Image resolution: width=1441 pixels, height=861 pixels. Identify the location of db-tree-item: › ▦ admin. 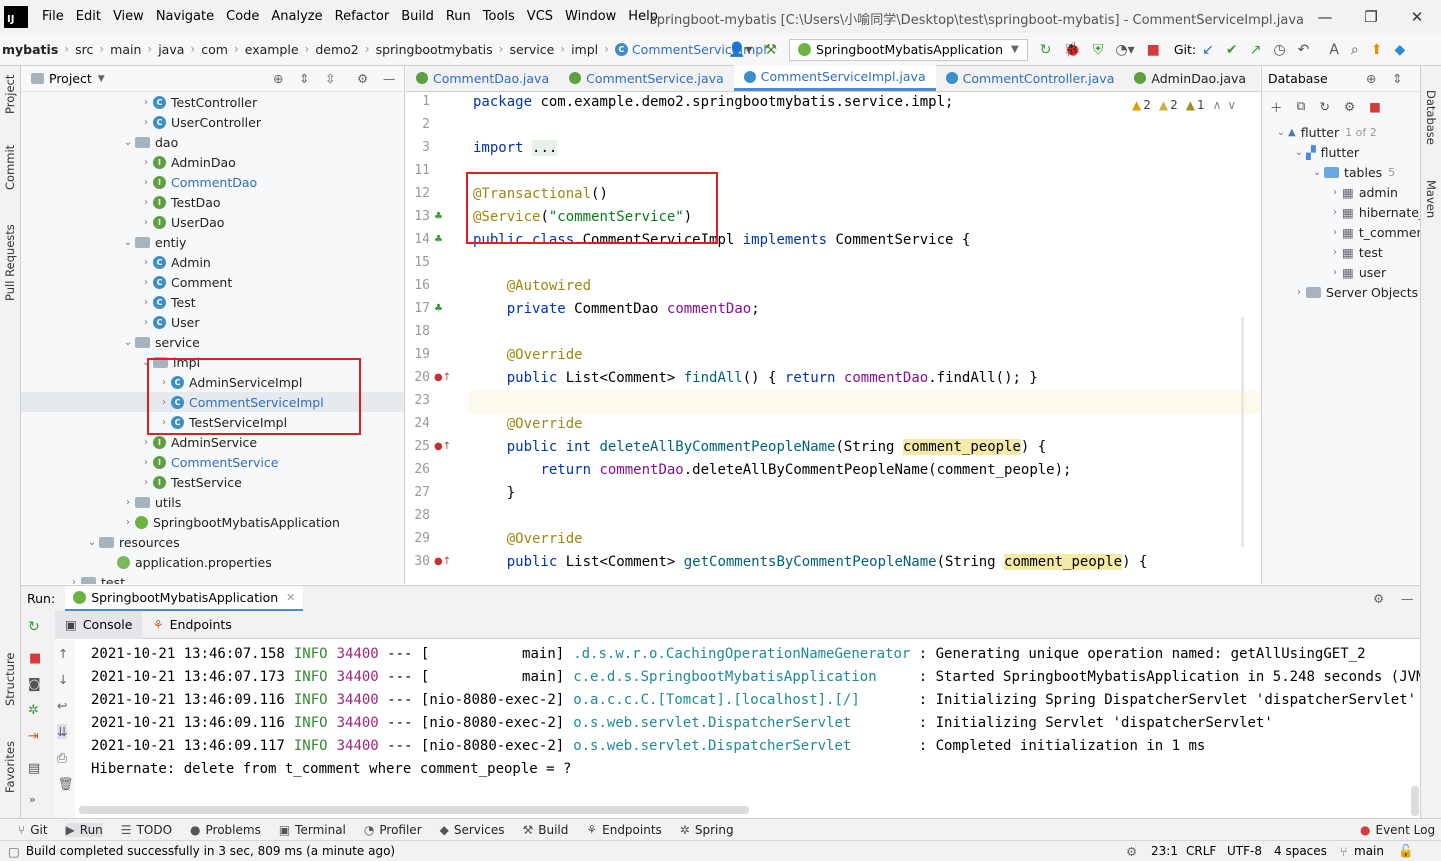
(1363, 192).